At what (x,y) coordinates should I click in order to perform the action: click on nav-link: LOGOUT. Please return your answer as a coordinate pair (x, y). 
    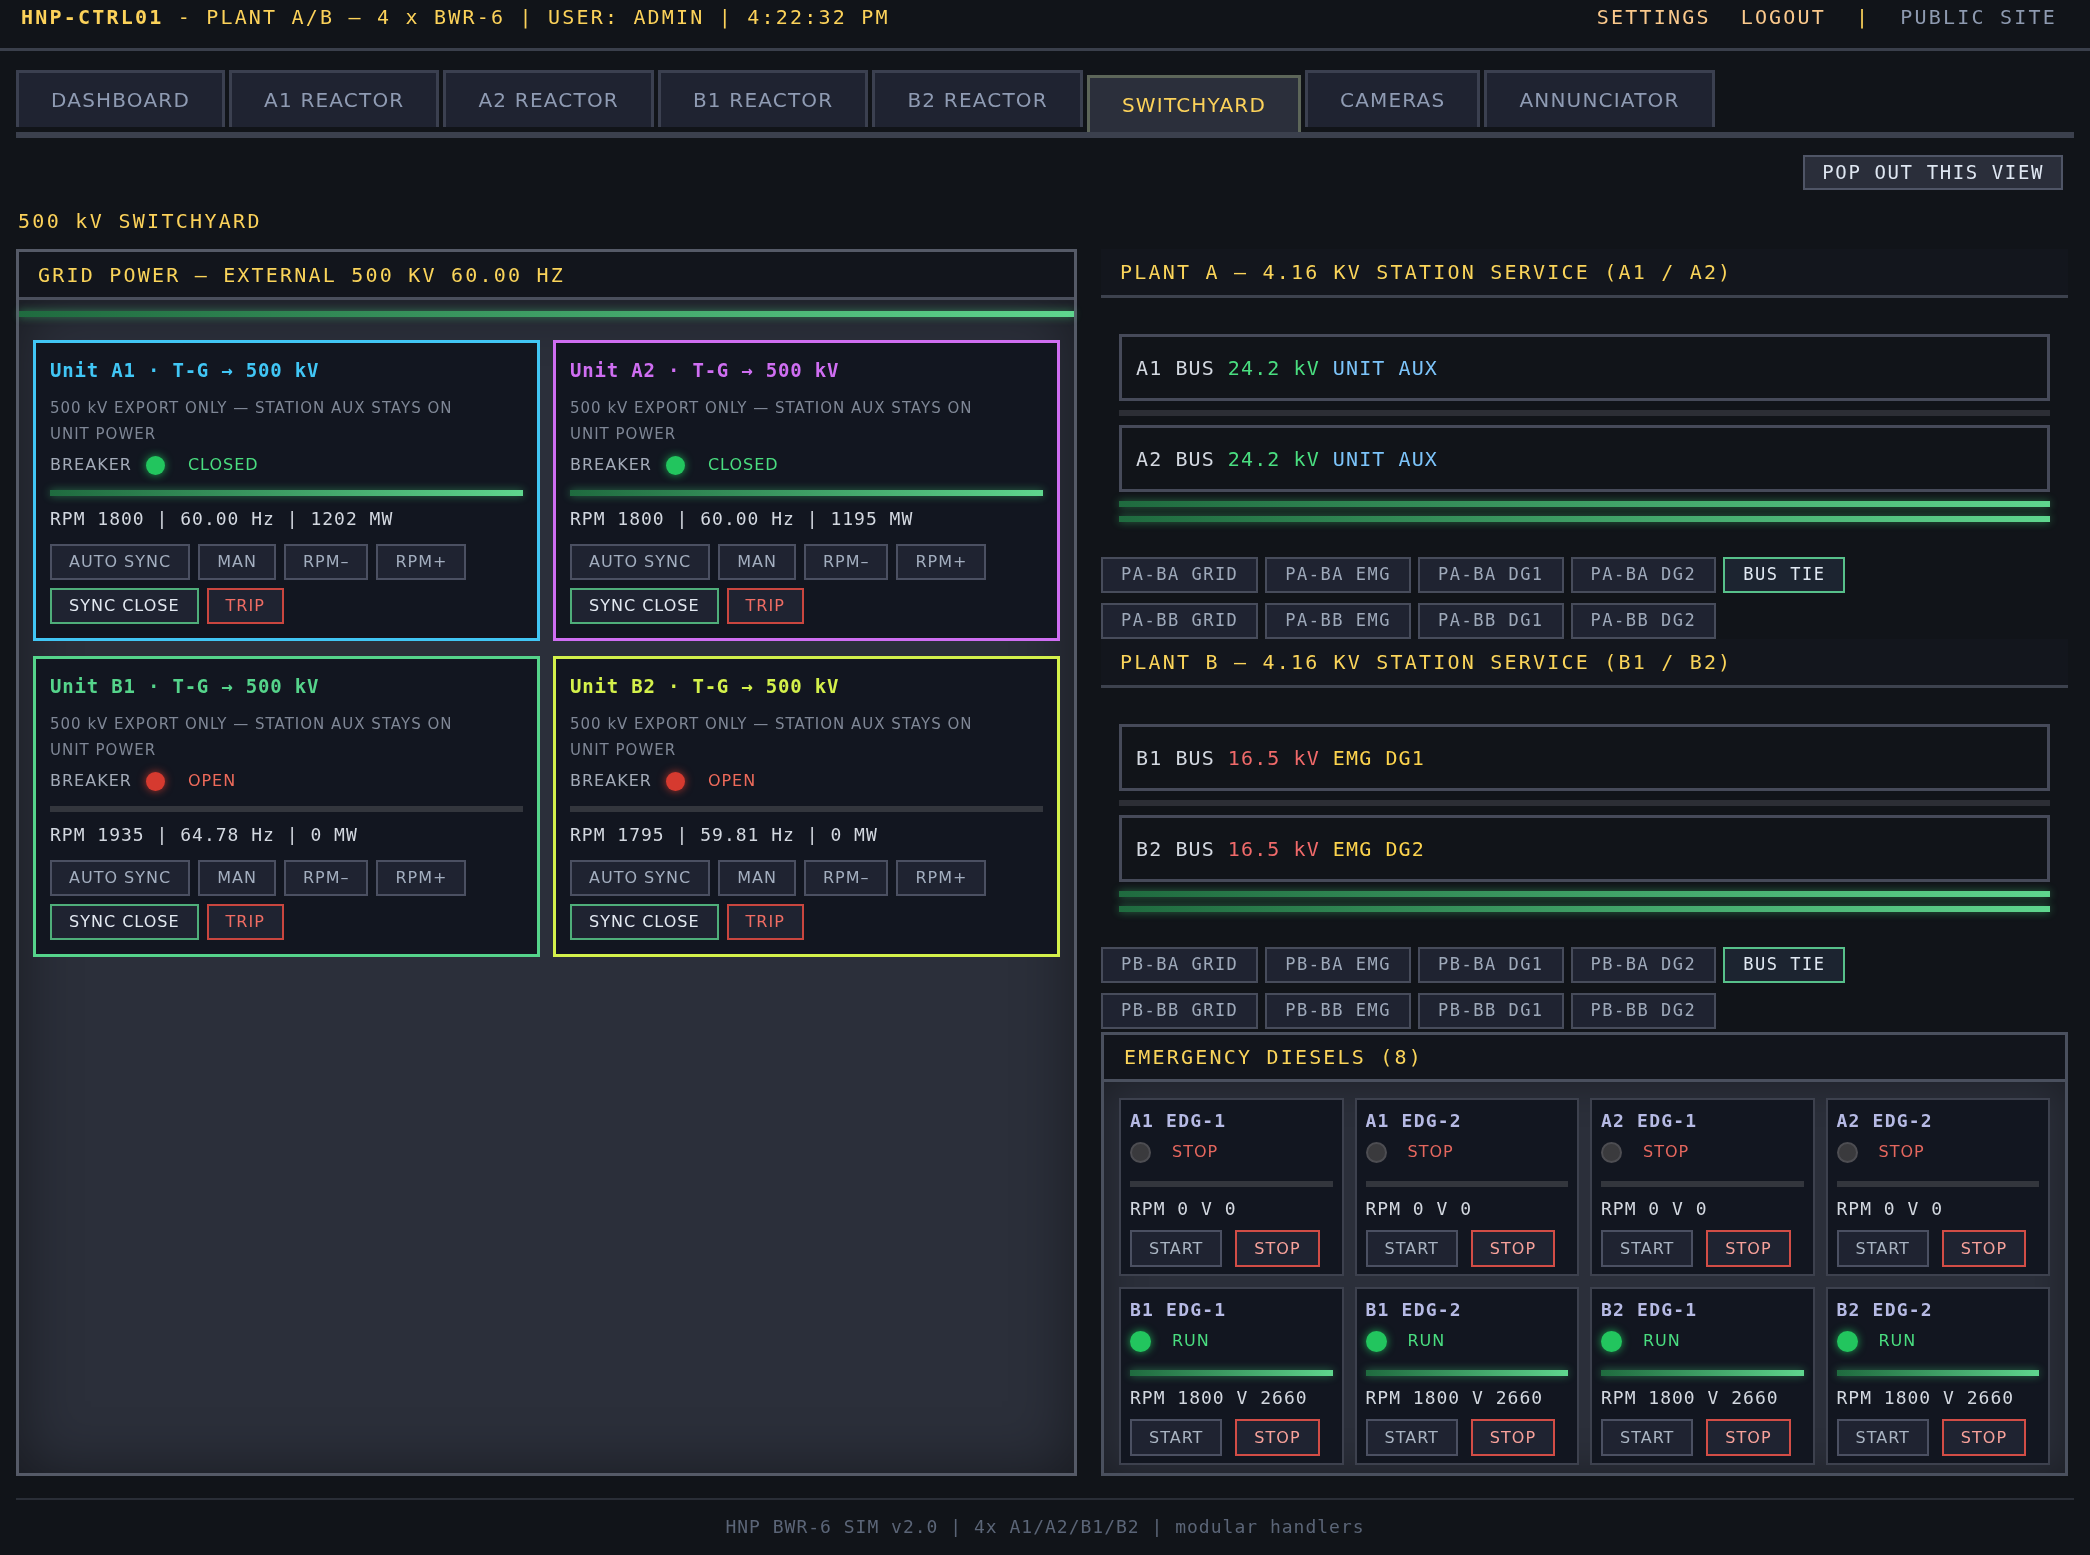
    Looking at the image, I should click on (1783, 17).